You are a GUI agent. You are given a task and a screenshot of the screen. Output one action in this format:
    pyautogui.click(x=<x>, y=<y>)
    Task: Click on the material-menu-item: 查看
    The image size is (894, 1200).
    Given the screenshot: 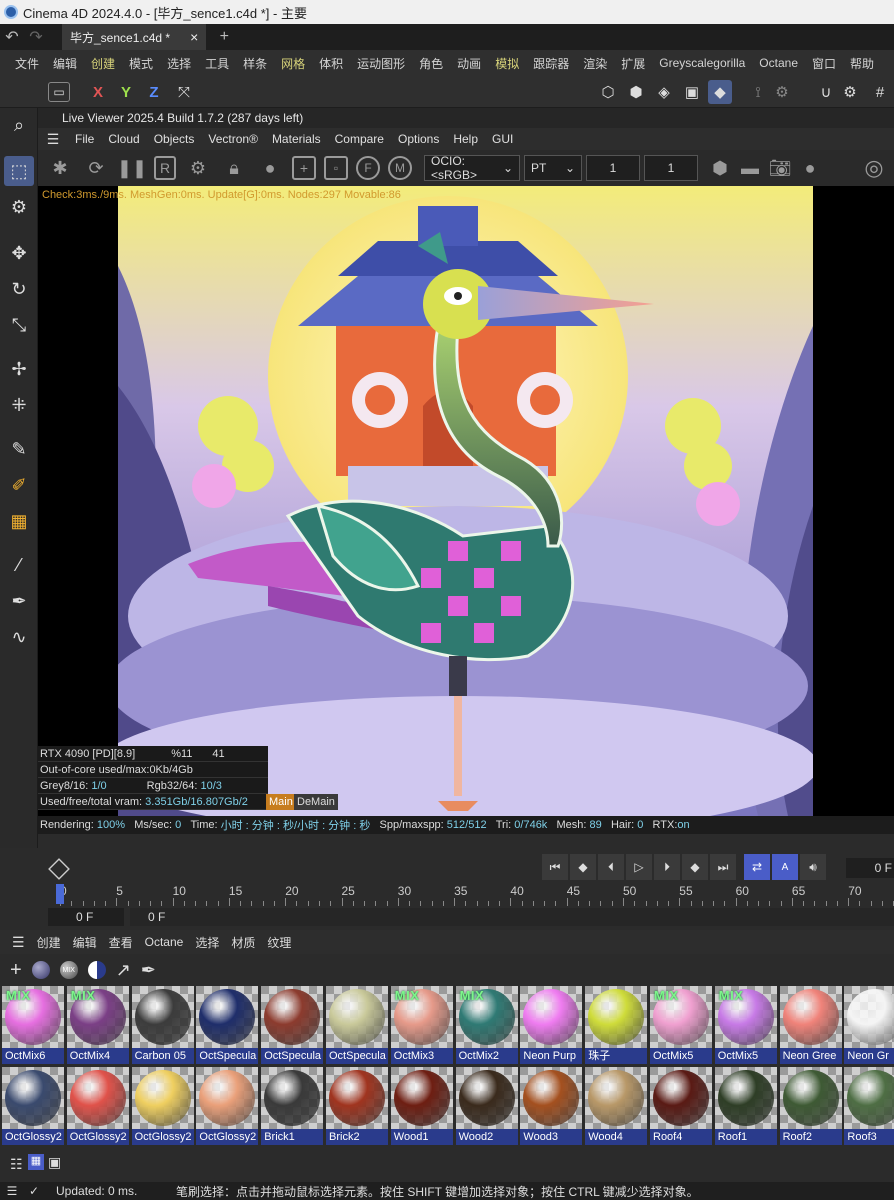 What is the action you would take?
    pyautogui.click(x=121, y=942)
    